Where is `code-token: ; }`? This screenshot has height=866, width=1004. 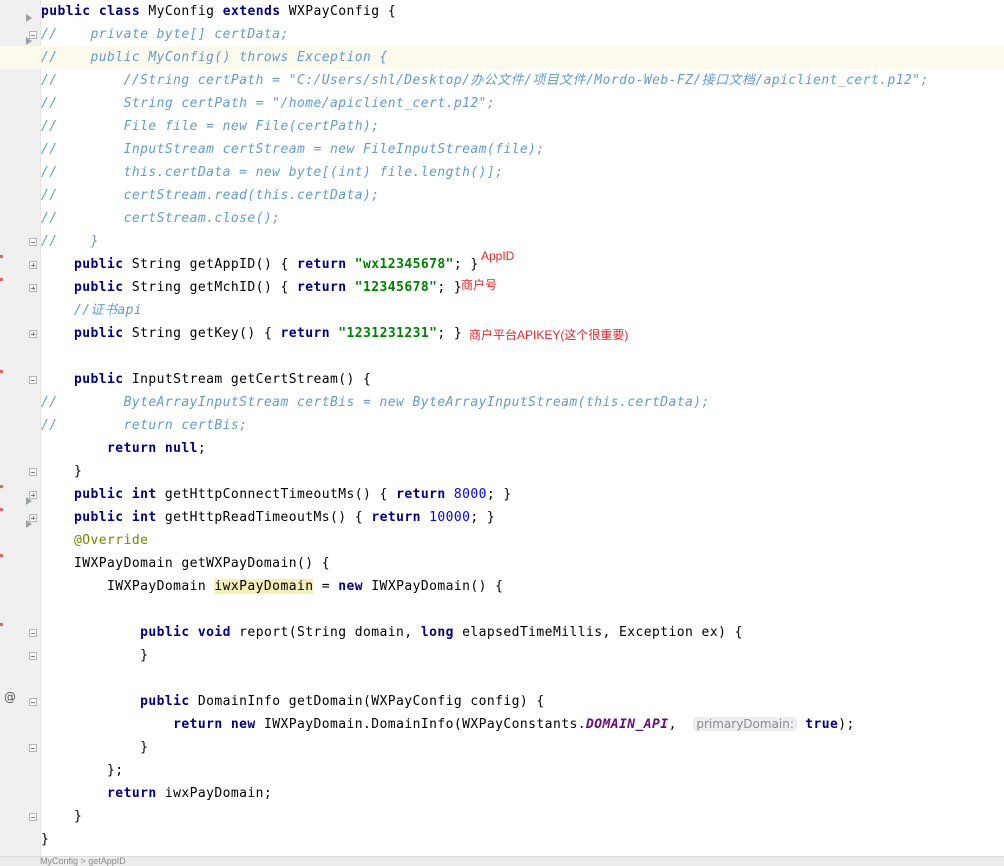 code-token: ; } is located at coordinates (450, 333).